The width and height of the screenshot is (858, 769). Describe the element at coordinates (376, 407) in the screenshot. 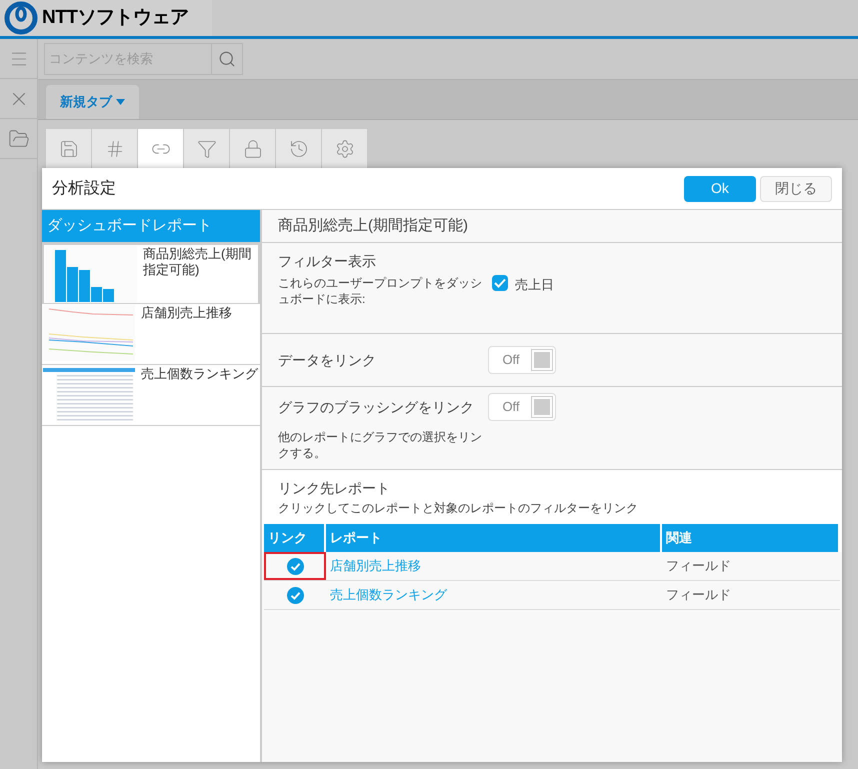

I see `toggle-label: グラフのブラッシングをリンク` at that location.